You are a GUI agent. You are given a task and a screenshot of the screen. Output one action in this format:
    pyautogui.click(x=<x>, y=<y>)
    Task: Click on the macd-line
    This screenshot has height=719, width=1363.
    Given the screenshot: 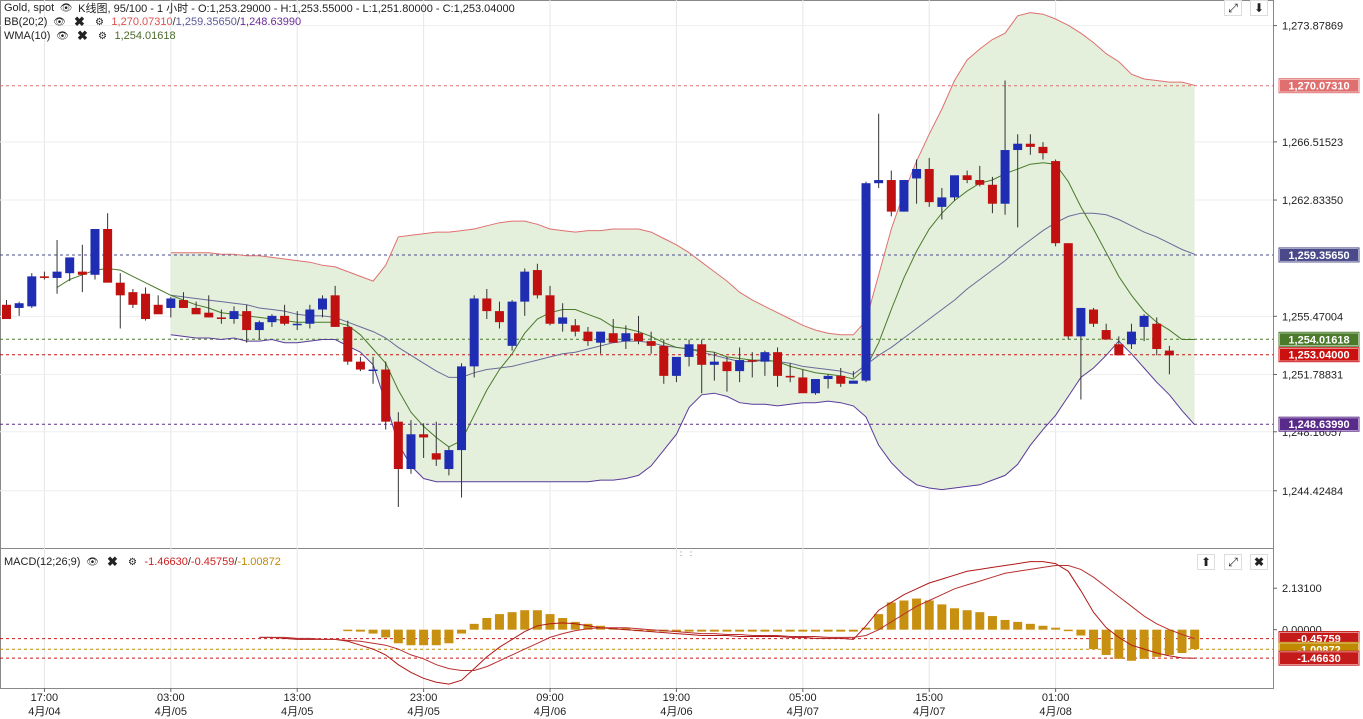 What is the action you would take?
    pyautogui.click(x=727, y=623)
    